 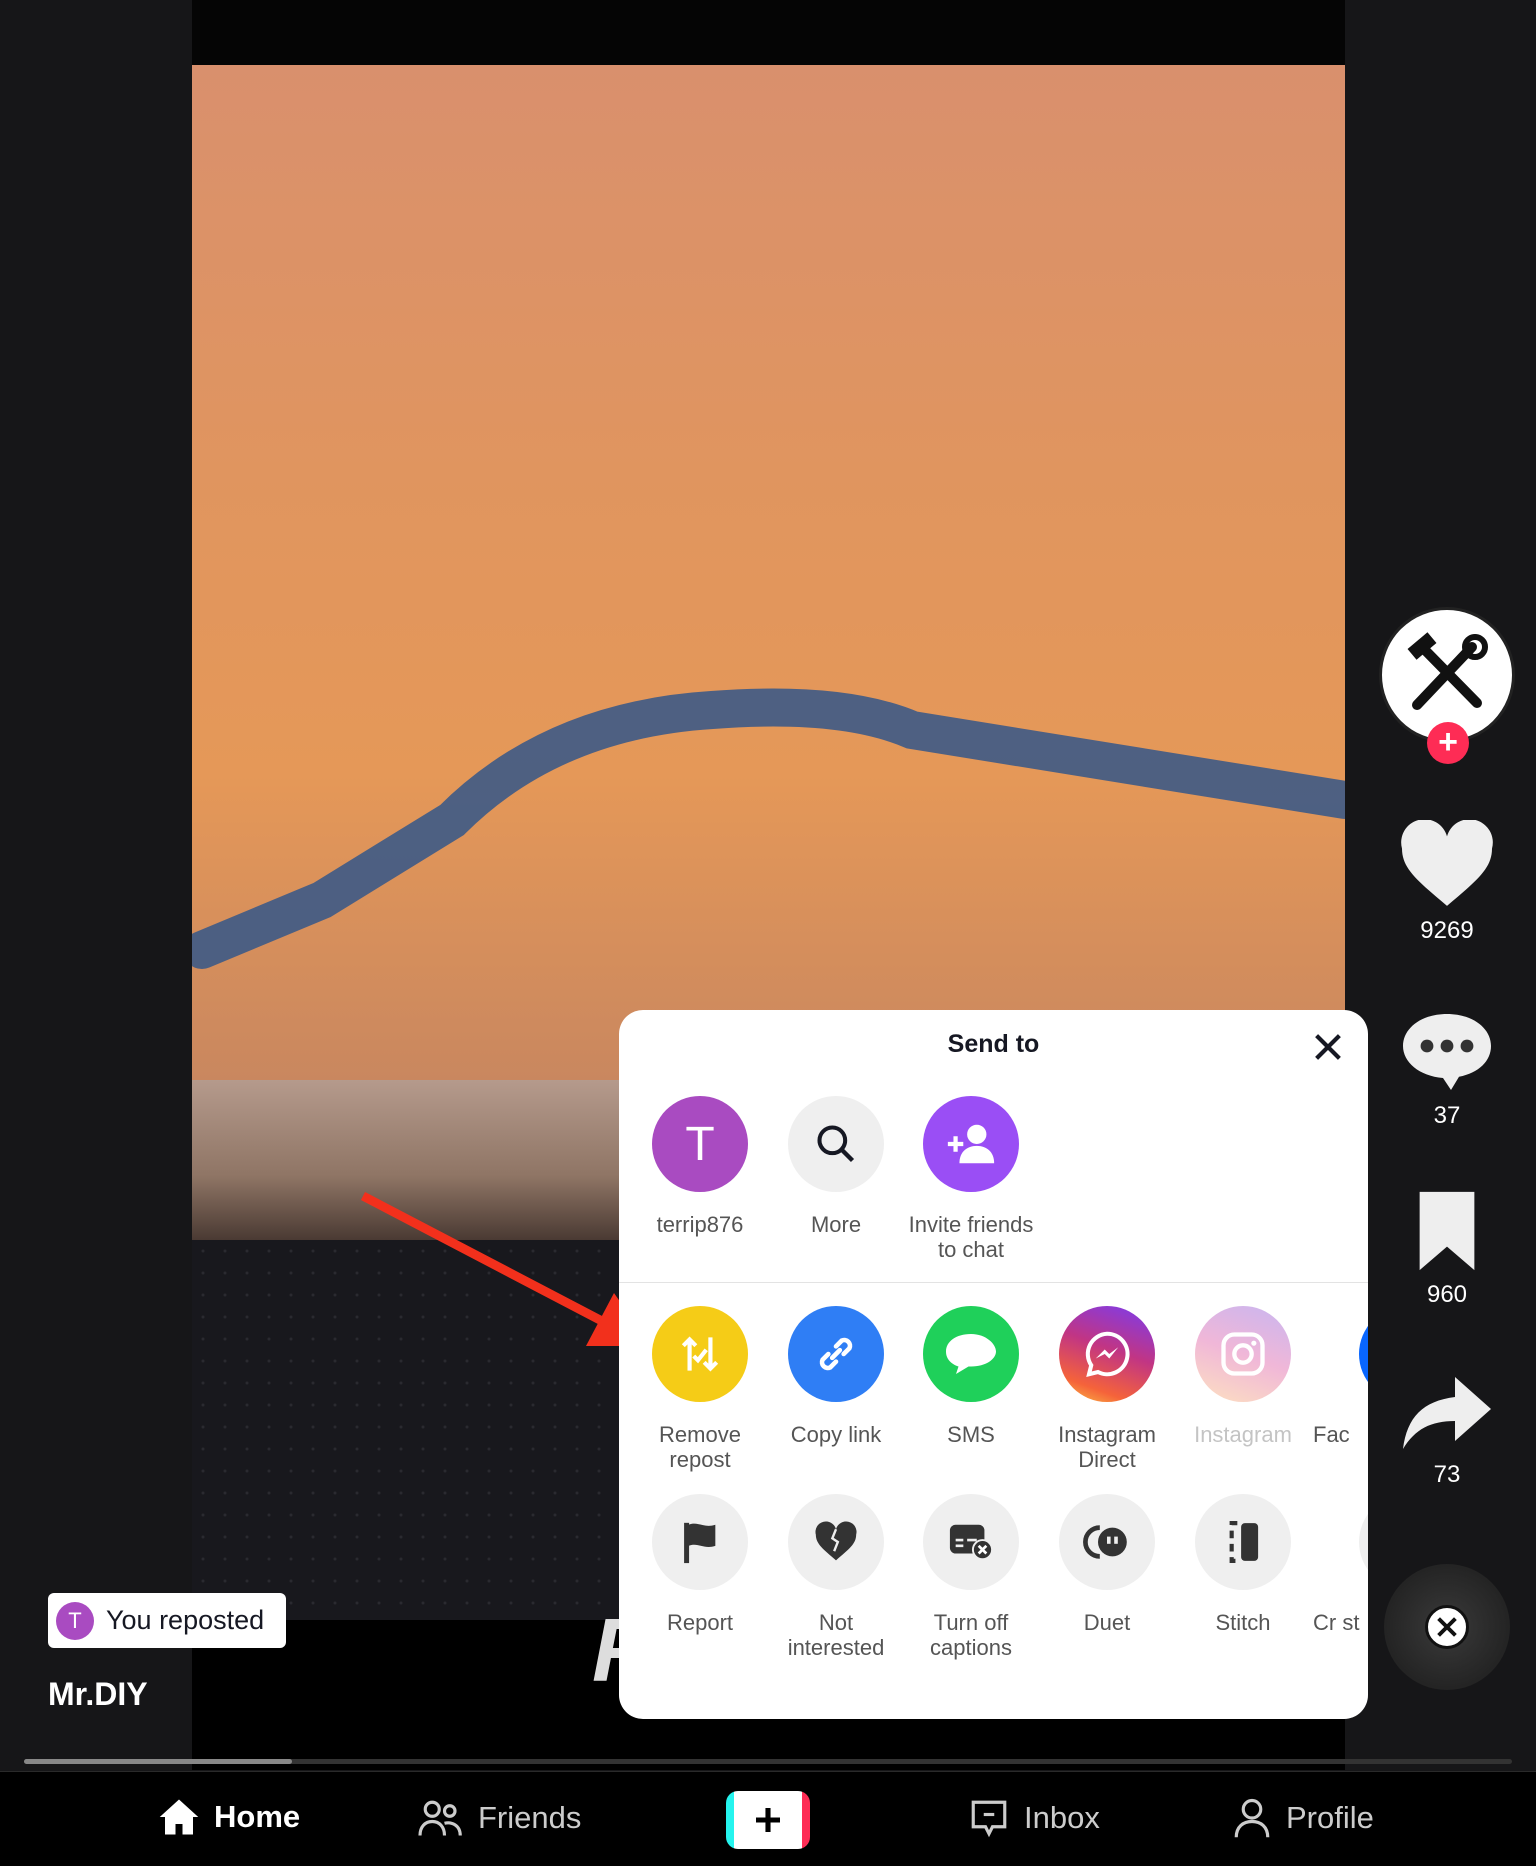 I want to click on search-icon, so click(x=836, y=1144).